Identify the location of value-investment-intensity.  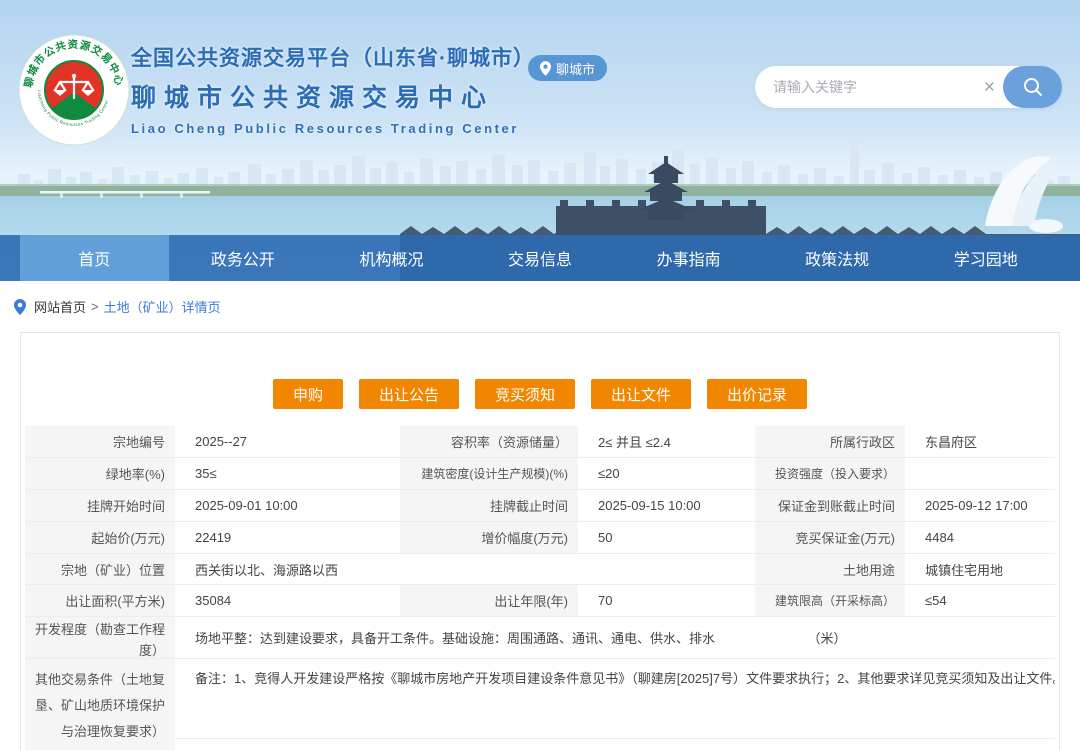
(980, 474).